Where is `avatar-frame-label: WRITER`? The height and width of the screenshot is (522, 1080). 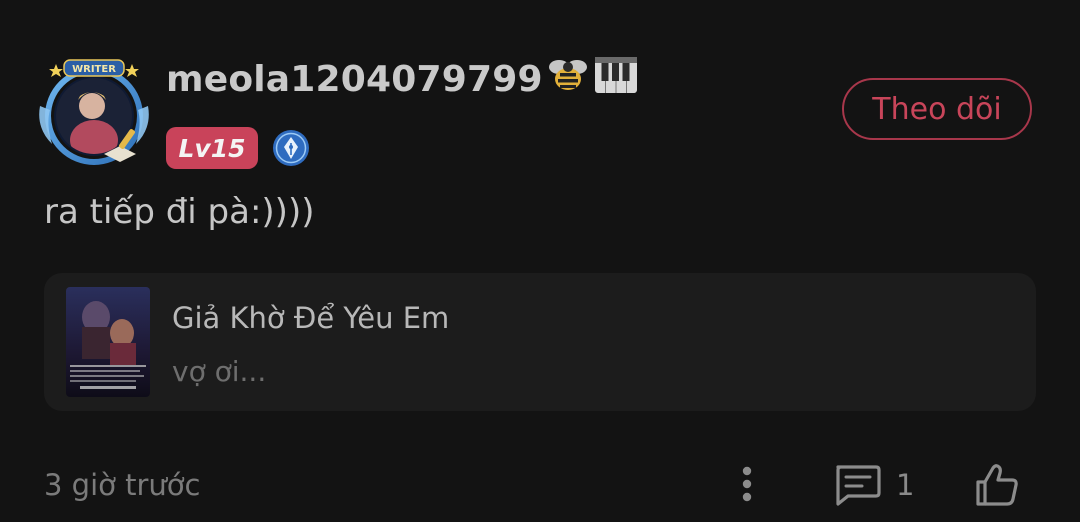 avatar-frame-label: WRITER is located at coordinates (94, 69).